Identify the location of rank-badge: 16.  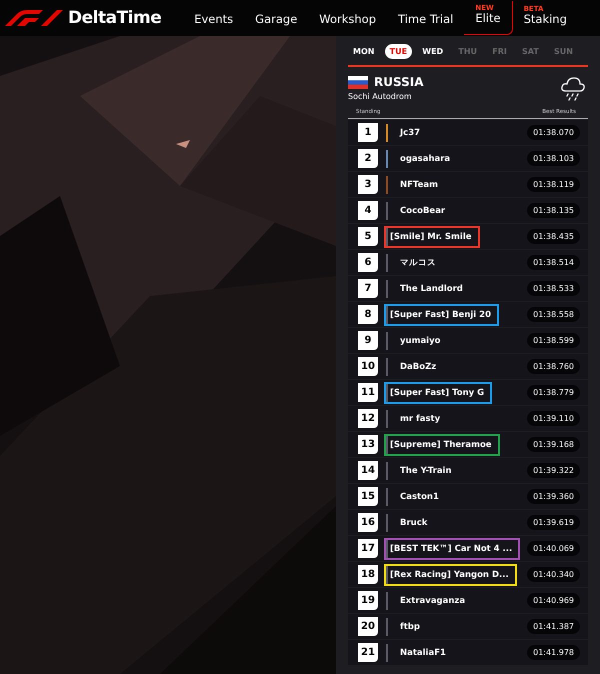
(368, 522).